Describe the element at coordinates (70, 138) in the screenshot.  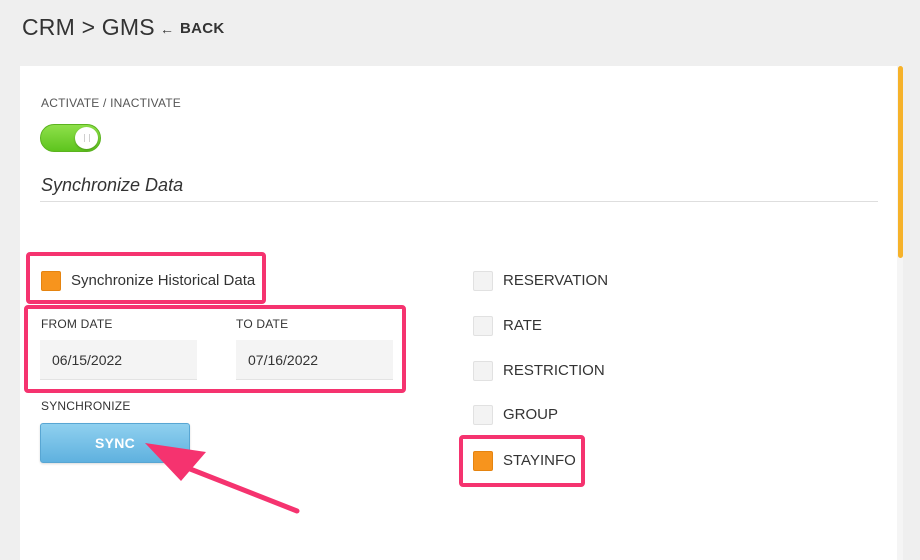
I see `activate-toggle` at that location.